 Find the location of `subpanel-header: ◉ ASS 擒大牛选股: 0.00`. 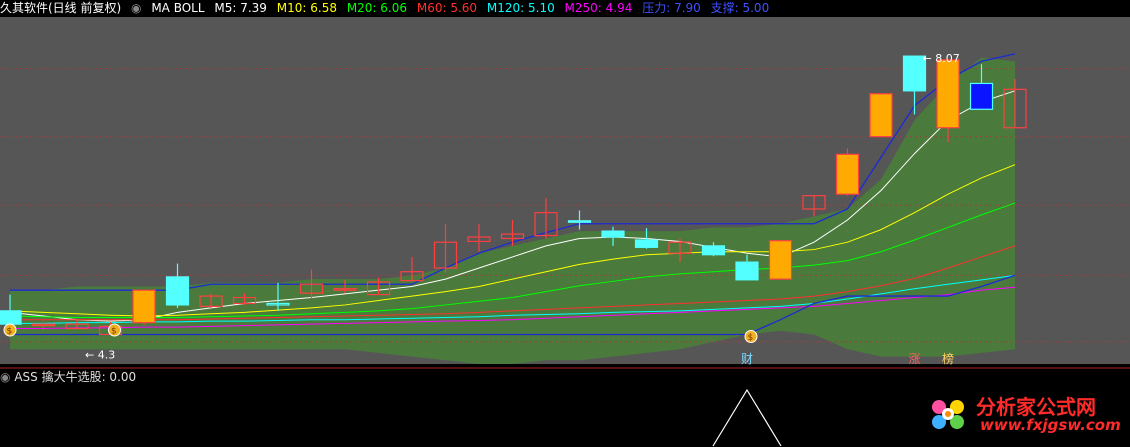

subpanel-header: ◉ ASS 擒大牛选股: 0.00 is located at coordinates (68, 377).